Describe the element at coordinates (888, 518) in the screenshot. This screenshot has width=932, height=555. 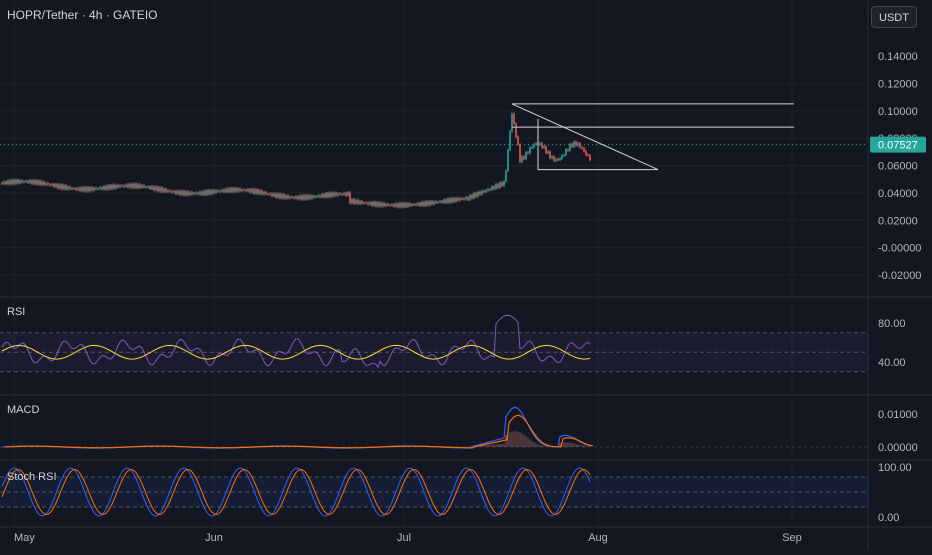
I see `stoch-axis-label: 0.00` at that location.